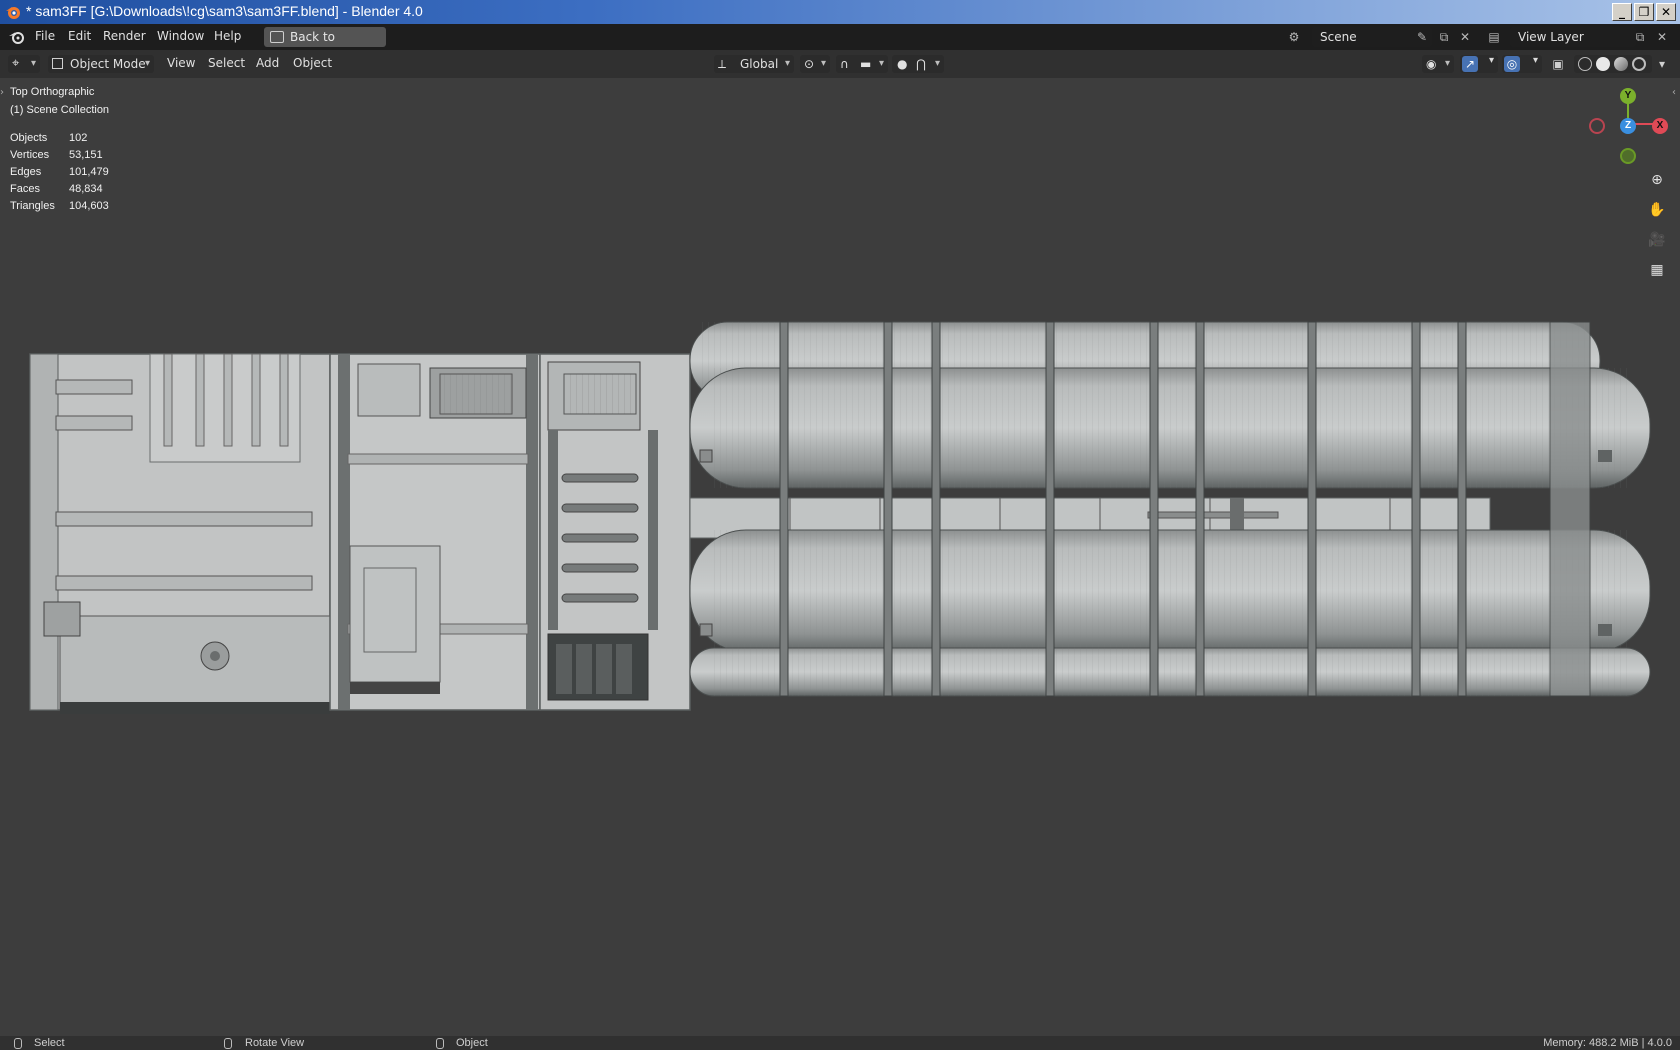 This screenshot has width=1680, height=1050. I want to click on new-view-layer-icon: ⧉, so click(1640, 37).